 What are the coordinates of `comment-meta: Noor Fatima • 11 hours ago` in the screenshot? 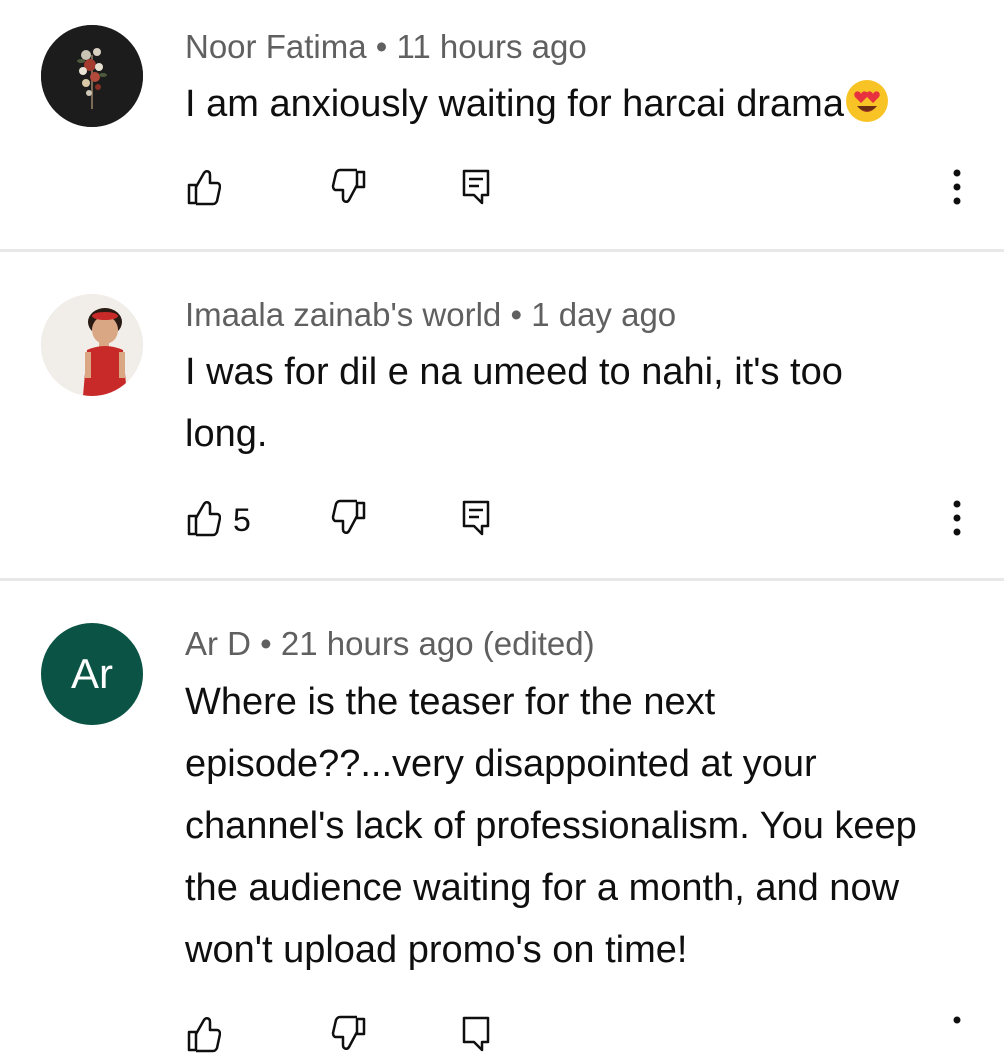 It's located at (386, 47).